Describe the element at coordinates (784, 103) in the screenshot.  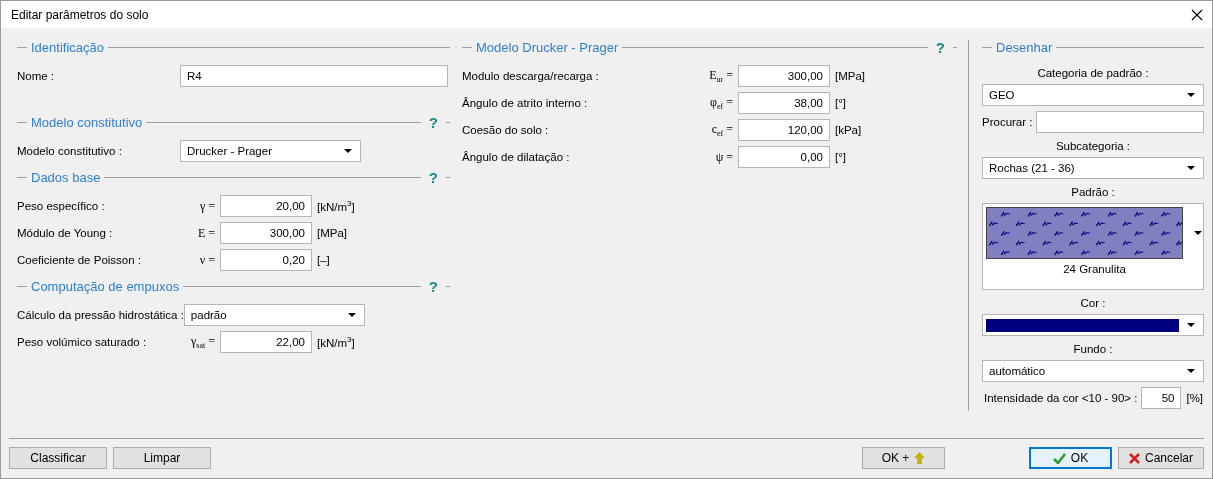
I see `number-field: 38,00` at that location.